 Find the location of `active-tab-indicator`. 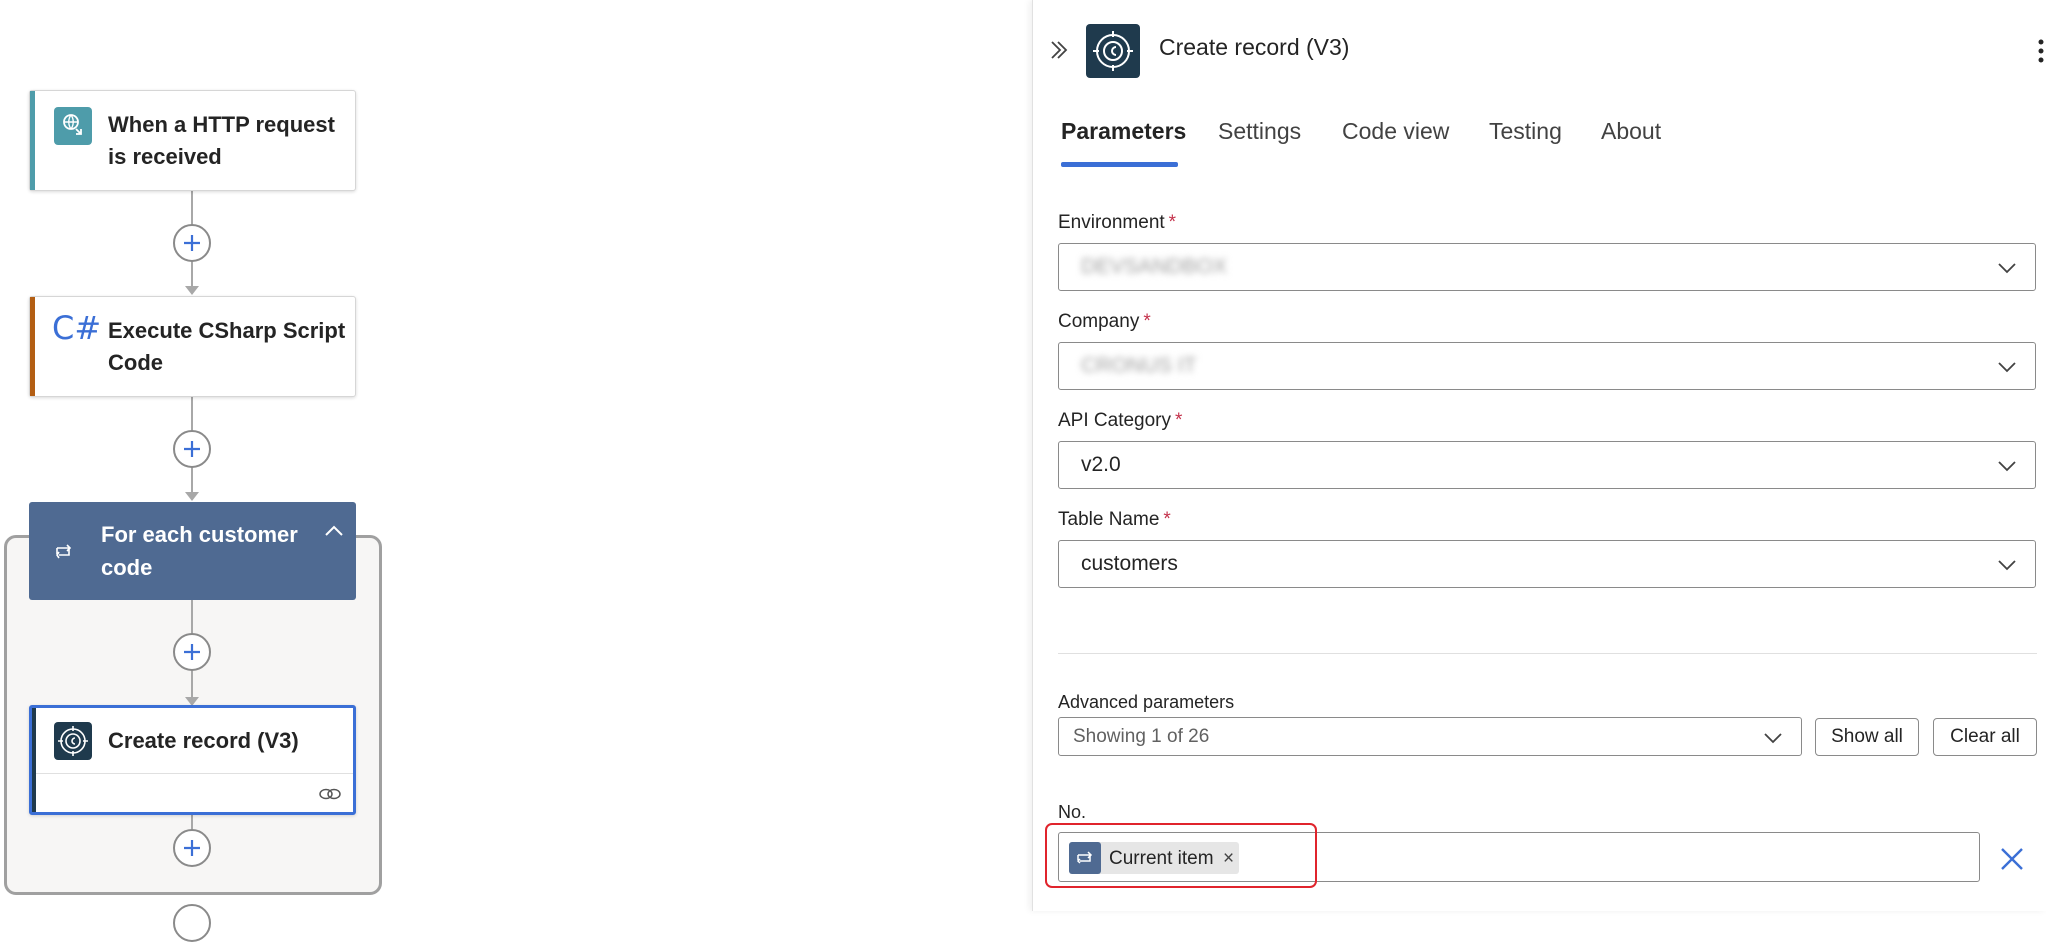

active-tab-indicator is located at coordinates (1119, 164).